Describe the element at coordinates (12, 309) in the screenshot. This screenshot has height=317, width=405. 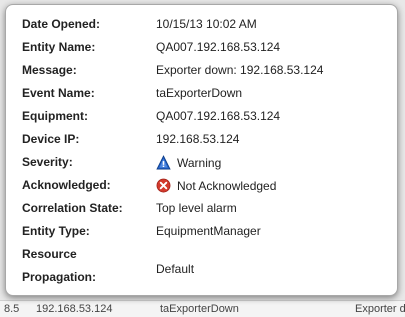
I see `background-cell: 8.5` at that location.